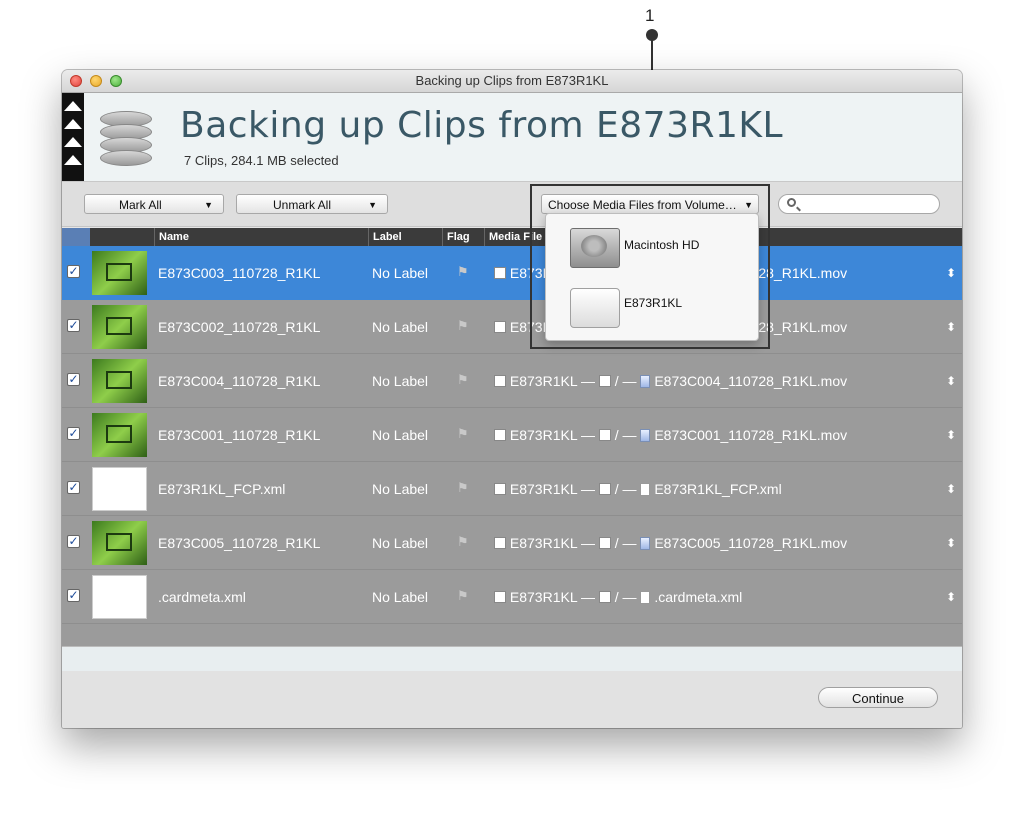 The width and height of the screenshot is (1024, 814). Describe the element at coordinates (512, 81) in the screenshot. I see `title-bar: Backing up Clips from E873R1KL` at that location.